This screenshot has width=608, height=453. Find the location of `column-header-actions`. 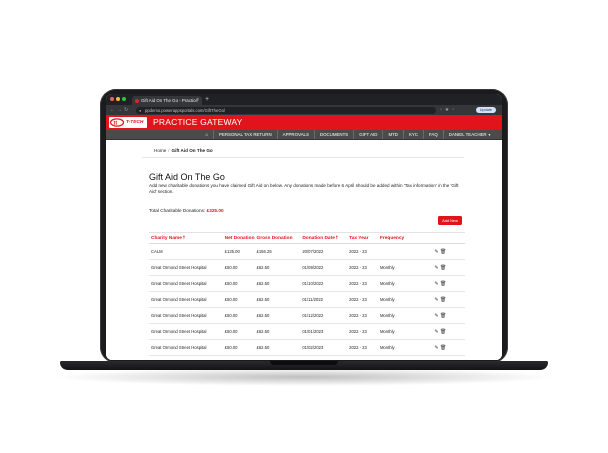

column-header-actions is located at coordinates (448, 238).